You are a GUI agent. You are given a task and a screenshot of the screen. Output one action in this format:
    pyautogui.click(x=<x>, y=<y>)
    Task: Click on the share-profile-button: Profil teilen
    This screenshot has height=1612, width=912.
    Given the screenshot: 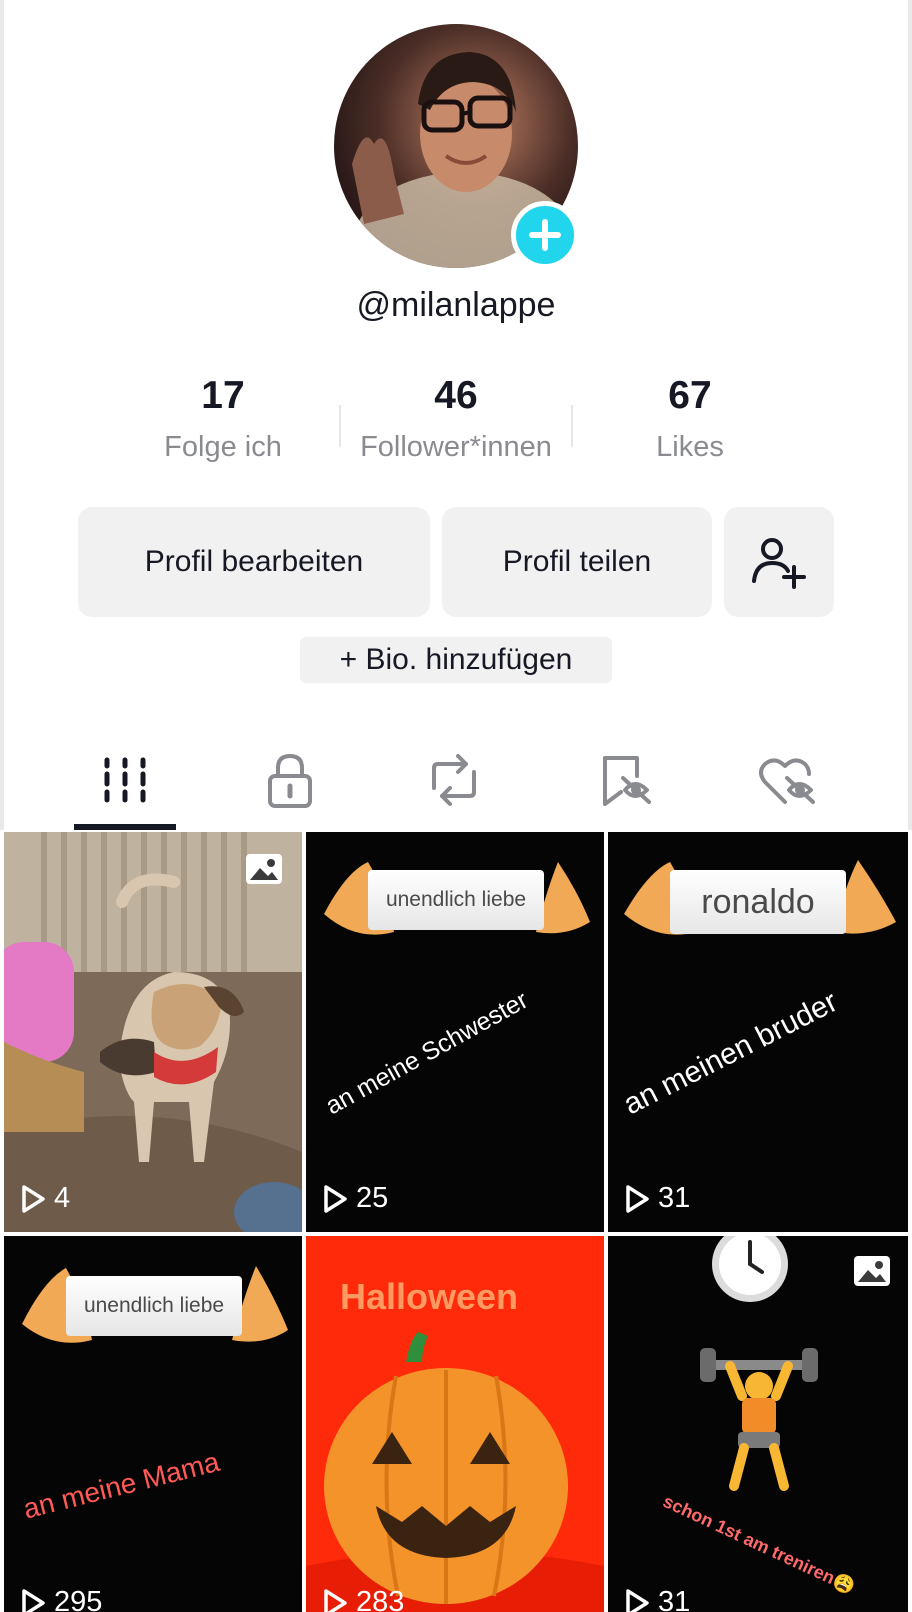 What is the action you would take?
    pyautogui.click(x=577, y=562)
    